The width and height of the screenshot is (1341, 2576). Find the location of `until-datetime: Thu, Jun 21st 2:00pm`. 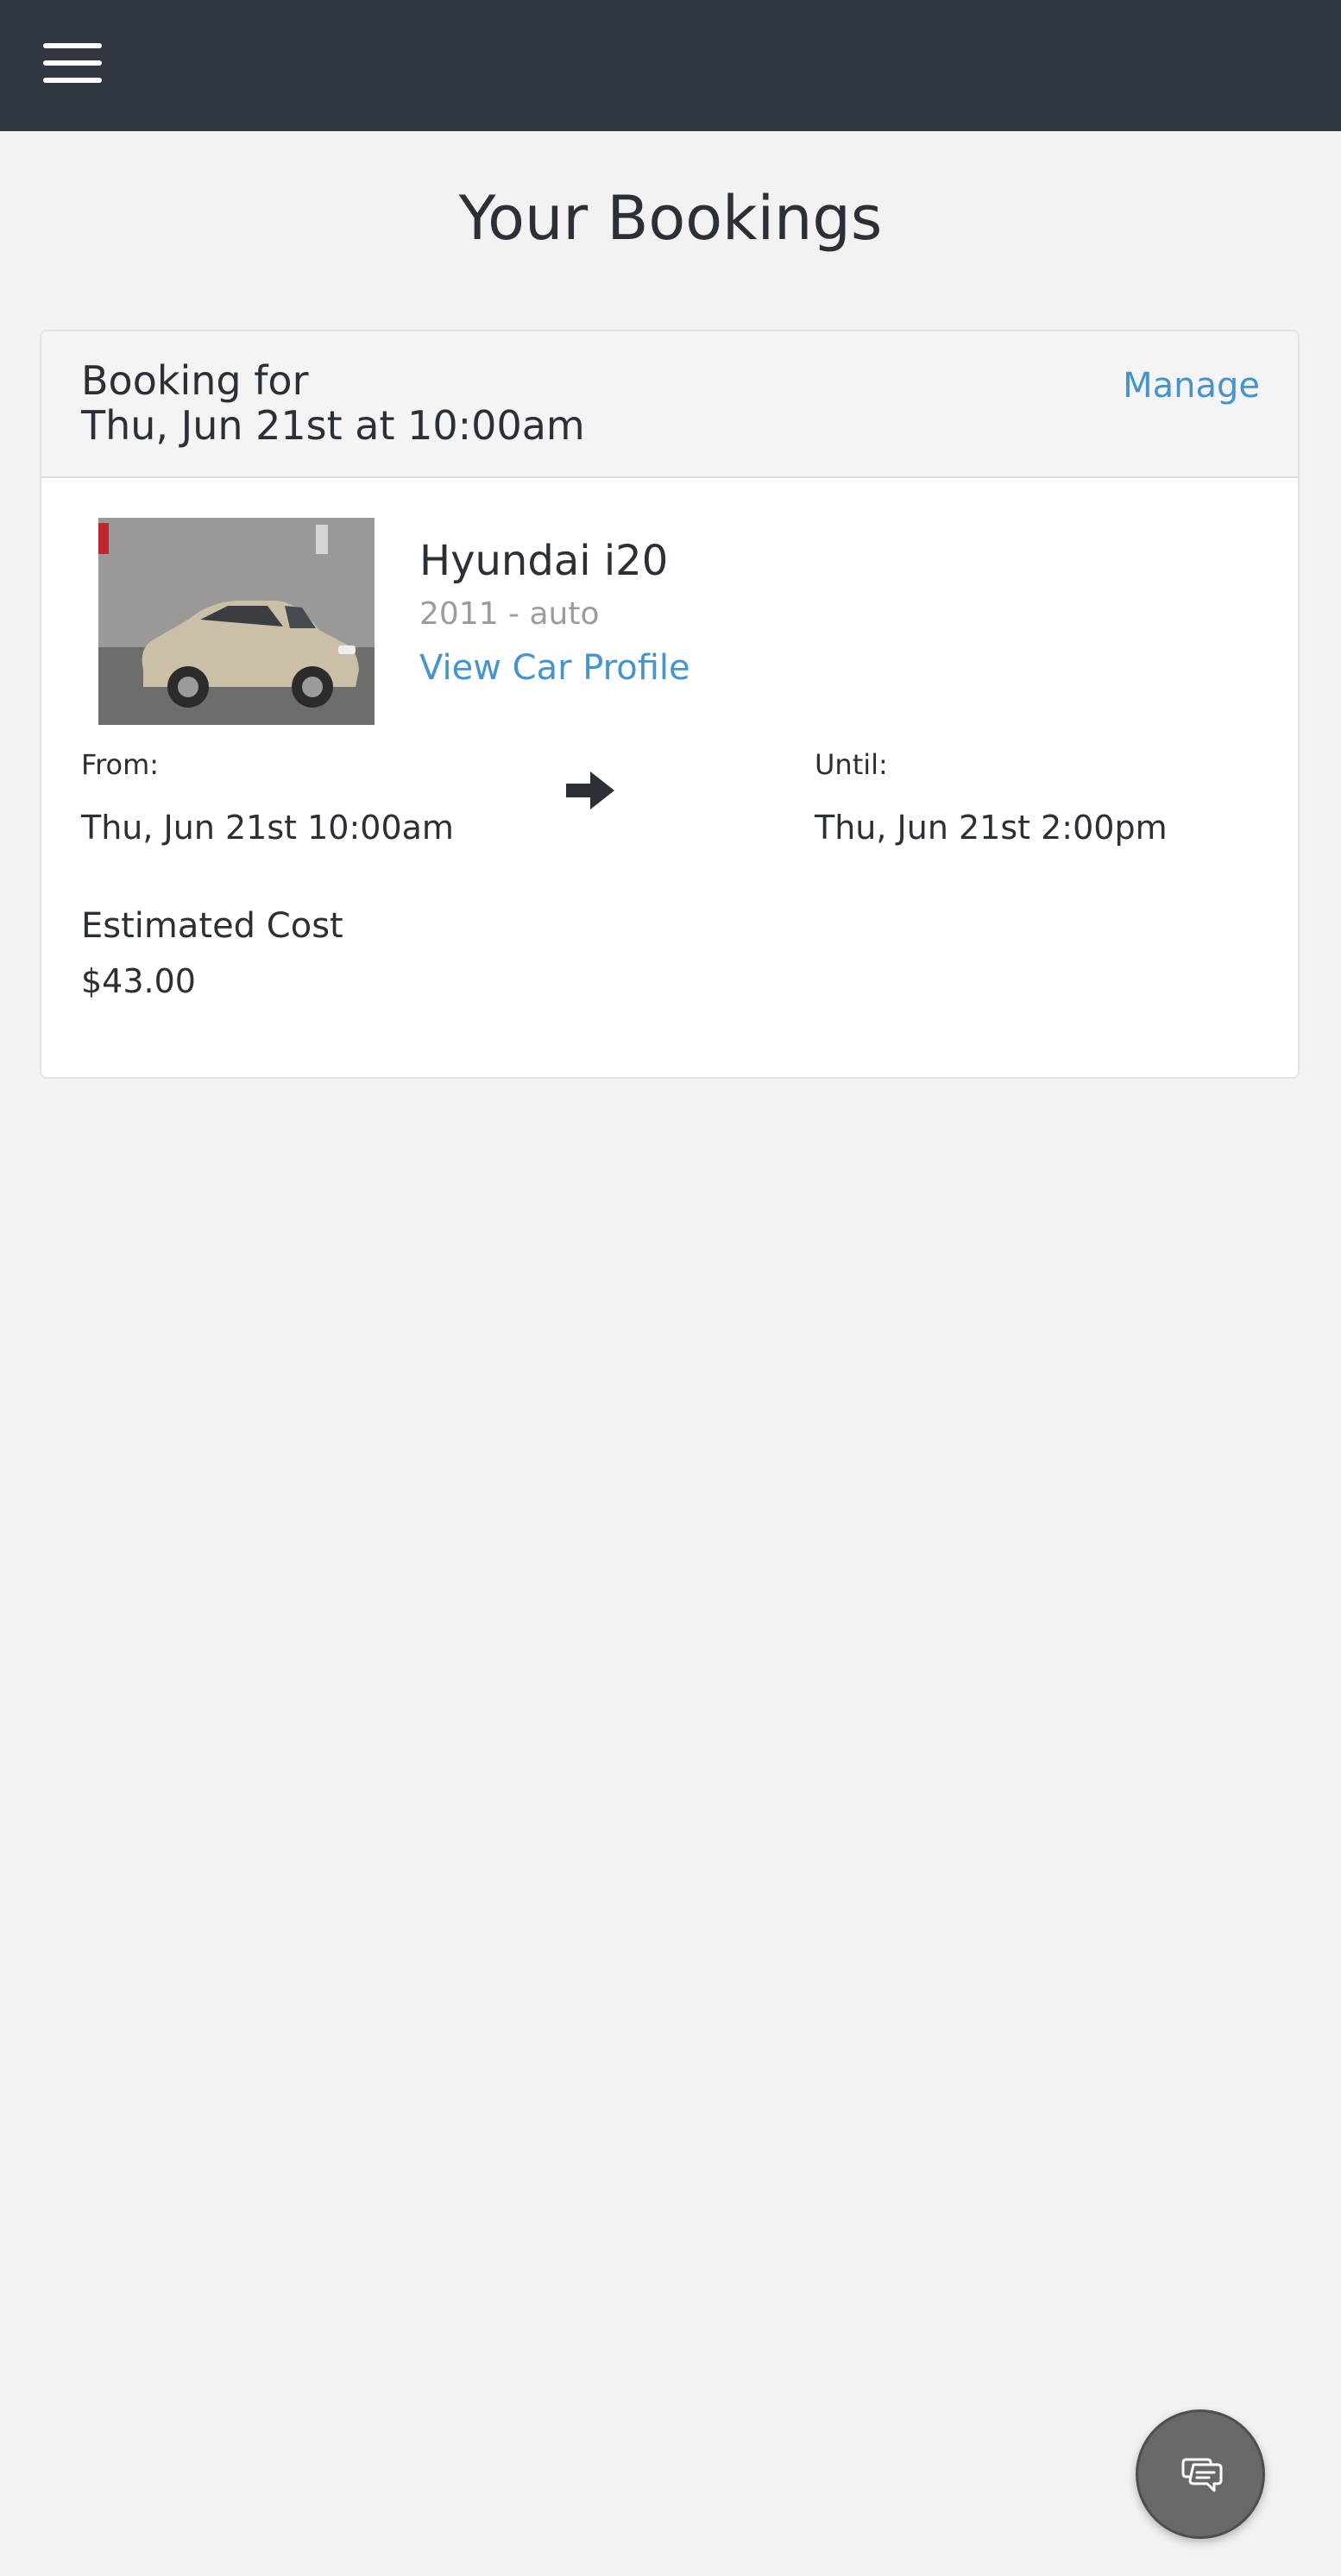

until-datetime: Thu, Jun 21st 2:00pm is located at coordinates (992, 828).